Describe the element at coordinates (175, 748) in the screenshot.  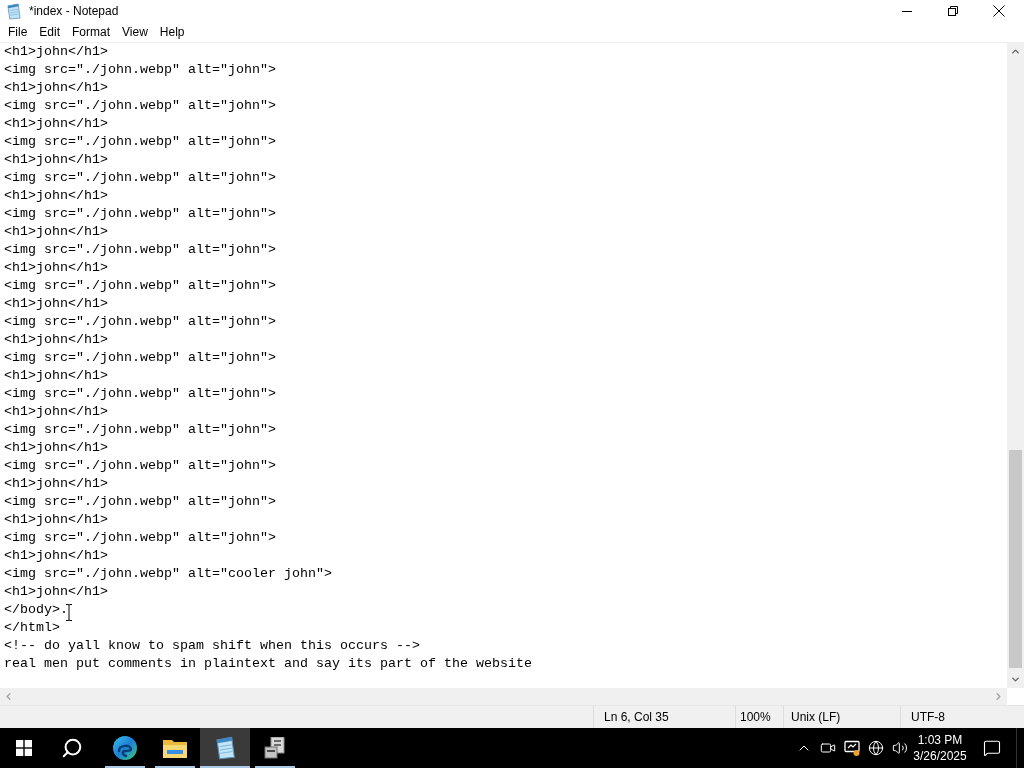
I see `folder-icon` at that location.